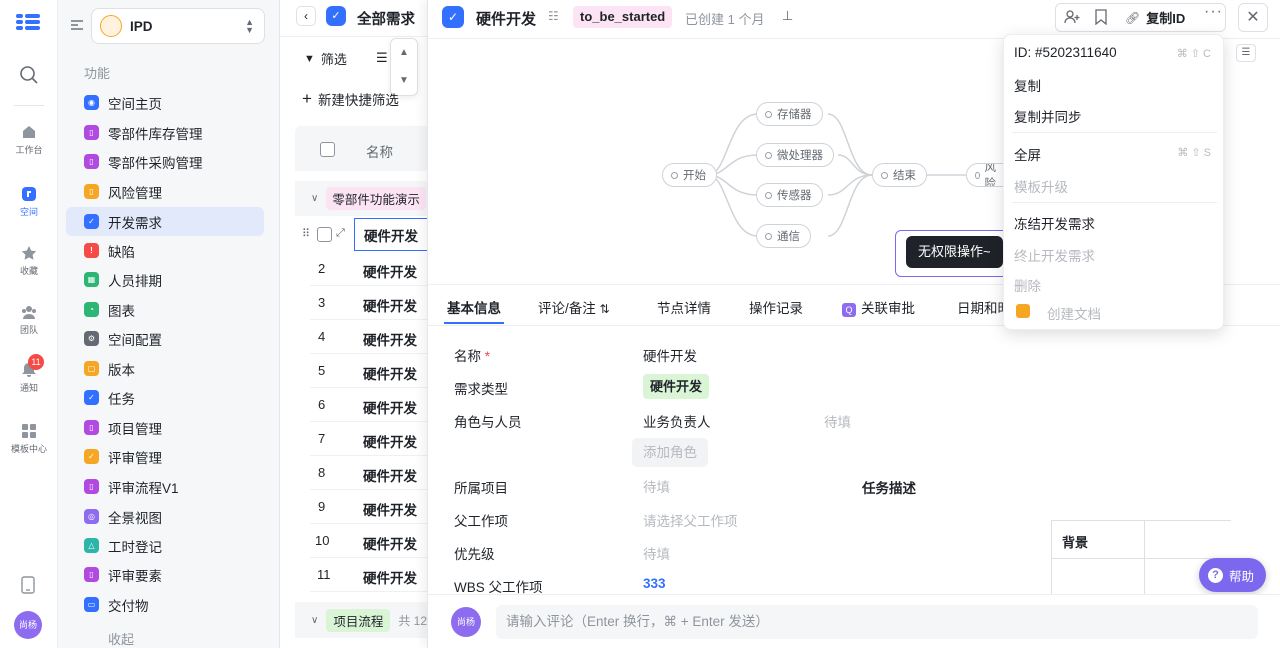 This screenshot has width=1280, height=648. What do you see at coordinates (789, 195) in the screenshot?
I see `mindmap-node-sensor: 传感器` at bounding box center [789, 195].